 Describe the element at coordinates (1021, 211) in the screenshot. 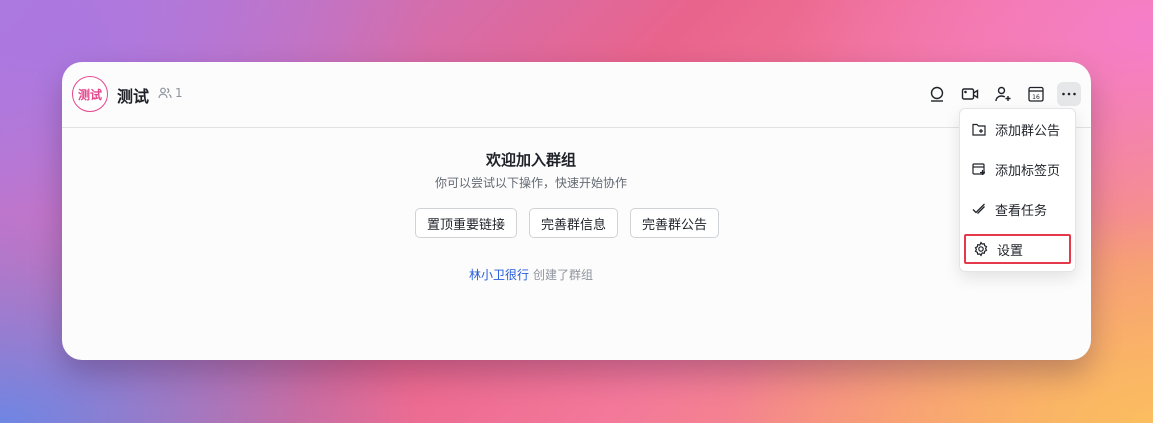

I see `menu-item-label: 查看任务` at that location.